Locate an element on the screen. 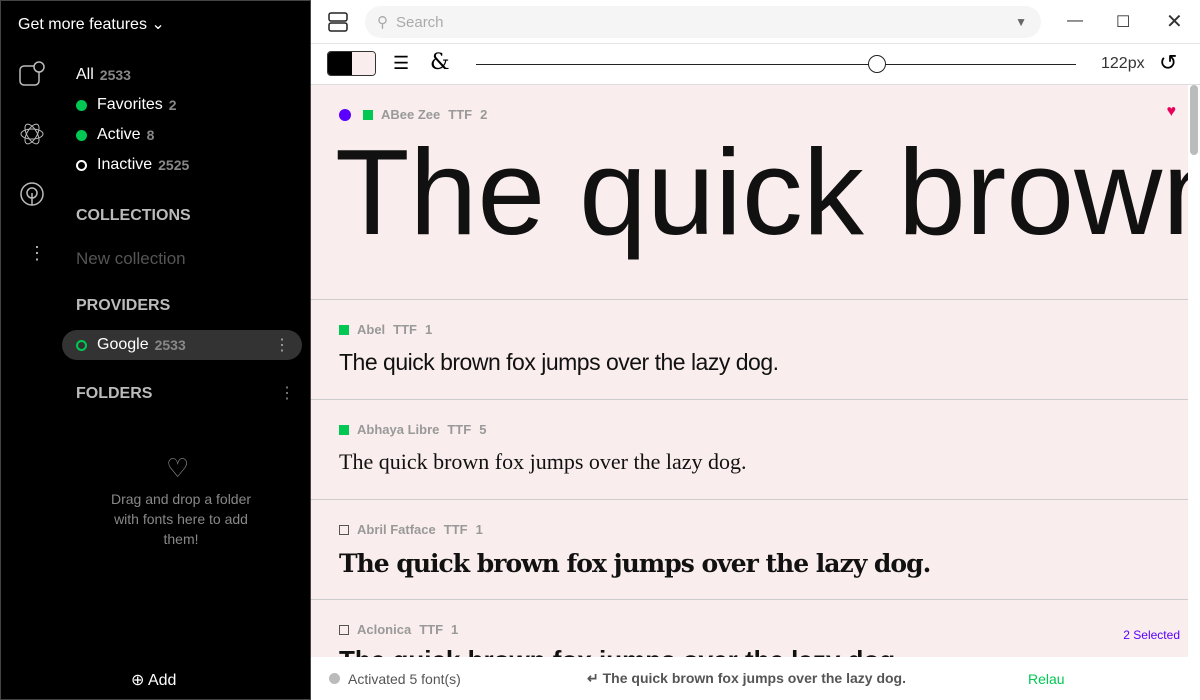  chevron-down-icon: ⌄ is located at coordinates (158, 24).